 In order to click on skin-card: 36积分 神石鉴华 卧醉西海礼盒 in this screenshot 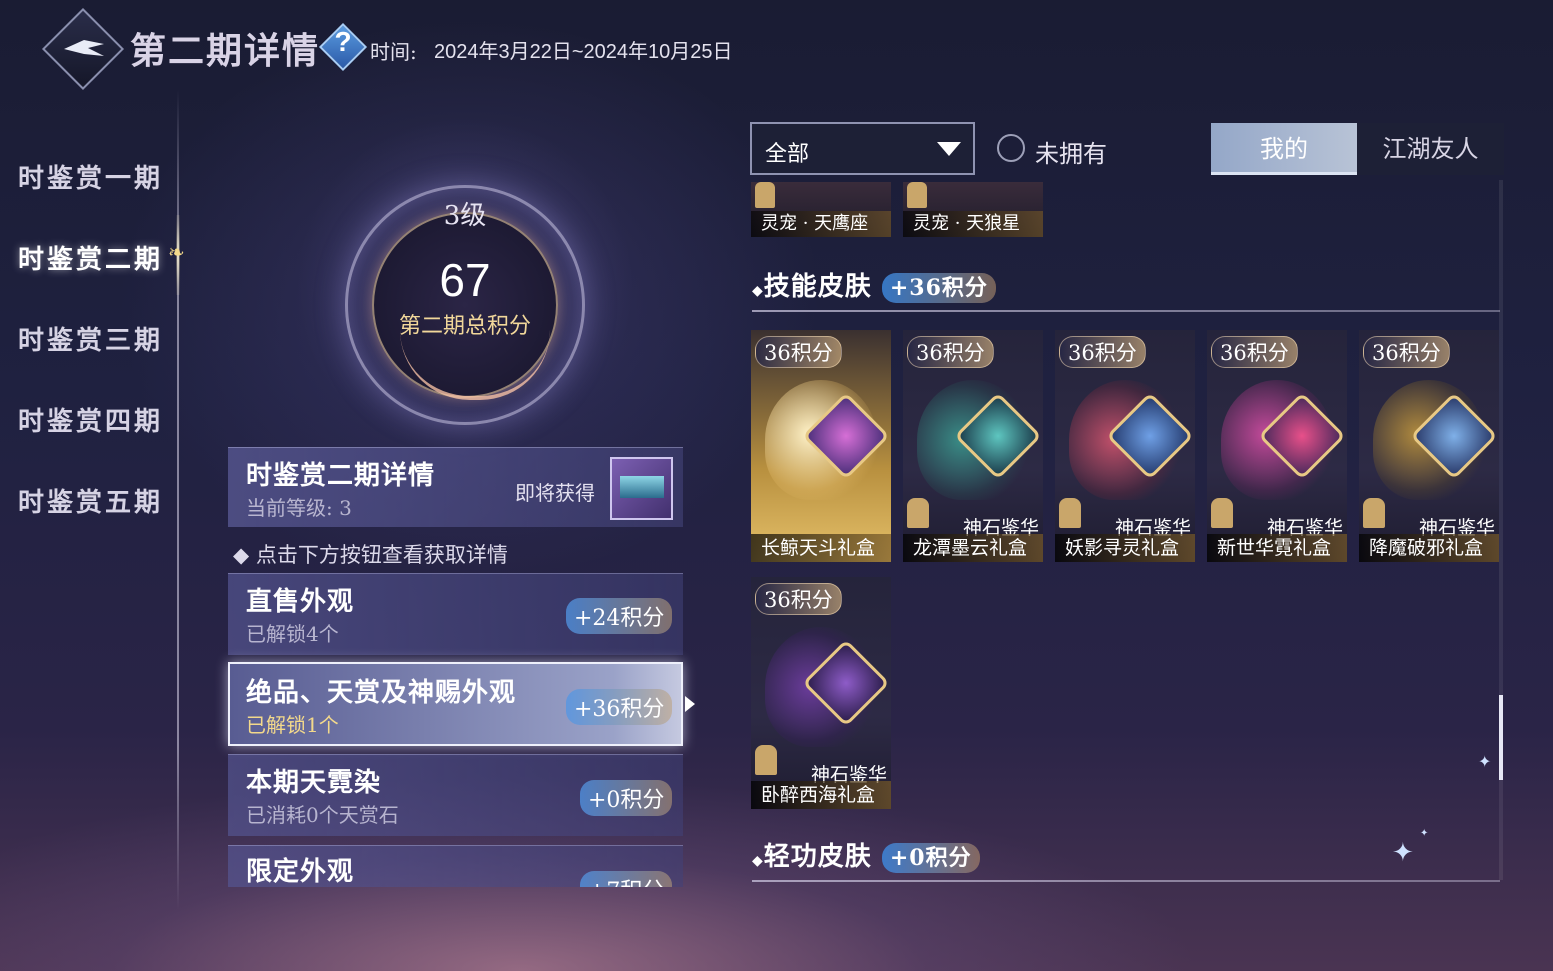, I will do `click(821, 693)`.